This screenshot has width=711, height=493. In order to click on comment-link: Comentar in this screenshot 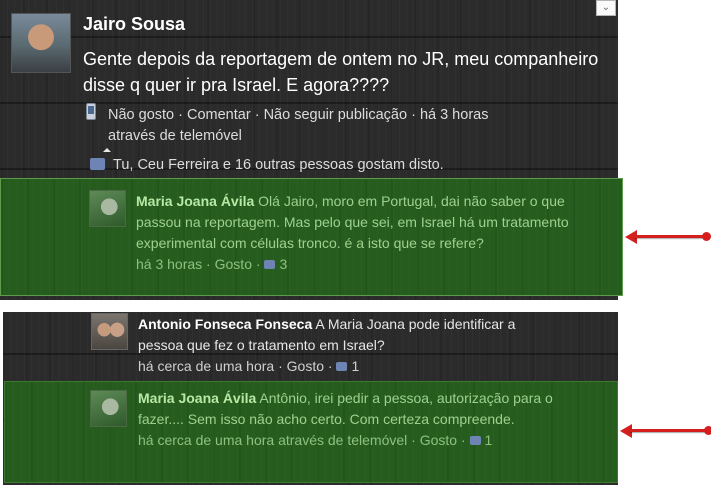, I will do `click(219, 115)`.